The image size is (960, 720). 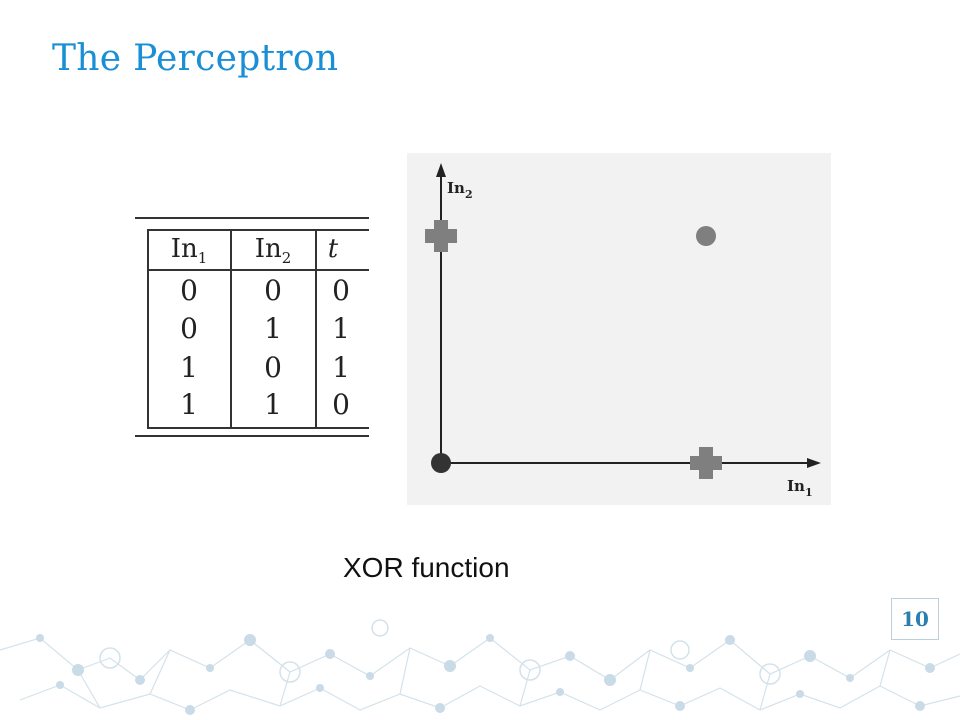 What do you see at coordinates (273, 251) in the screenshot?
I see `table-header-in2: In2` at bounding box center [273, 251].